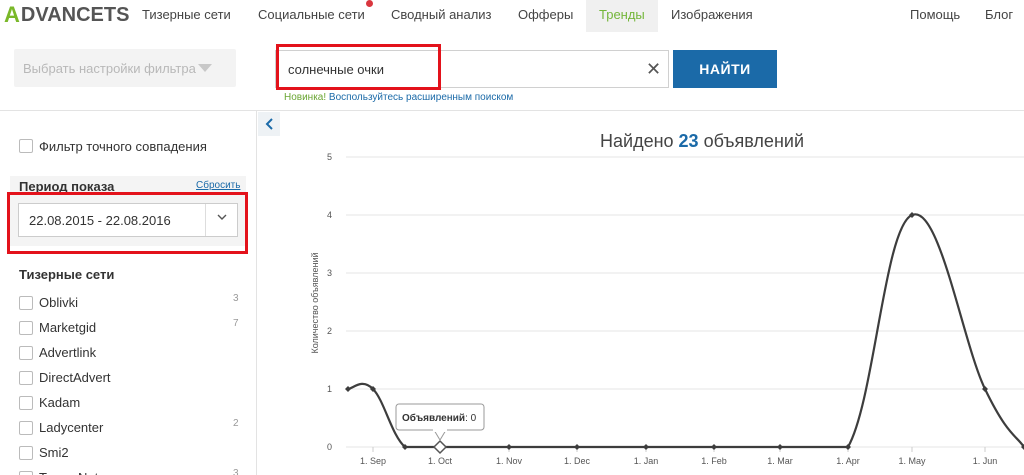 The image size is (1024, 475). I want to click on sidebar-divider, so click(256, 293).